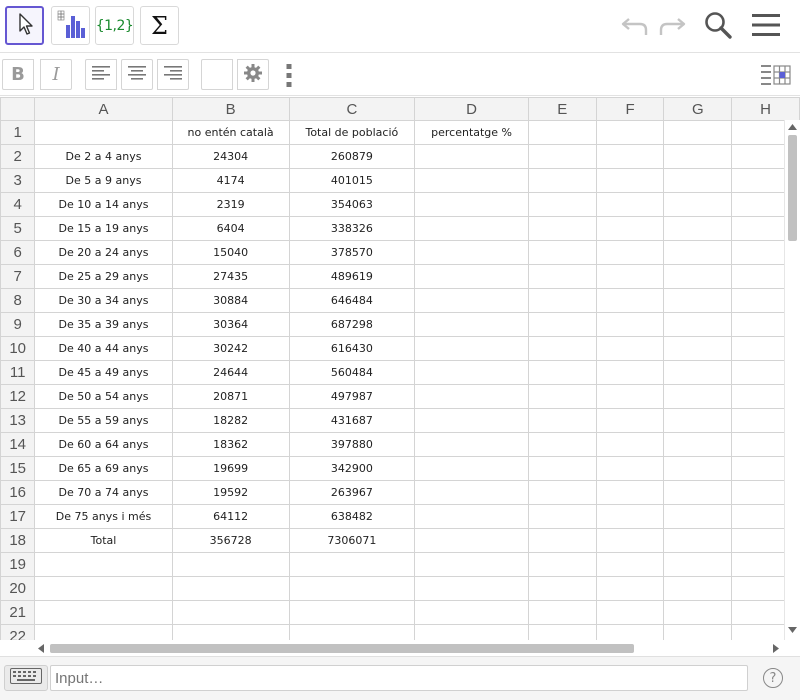 The image size is (800, 700). What do you see at coordinates (698, 109) in the screenshot?
I see `column-header-g: G` at bounding box center [698, 109].